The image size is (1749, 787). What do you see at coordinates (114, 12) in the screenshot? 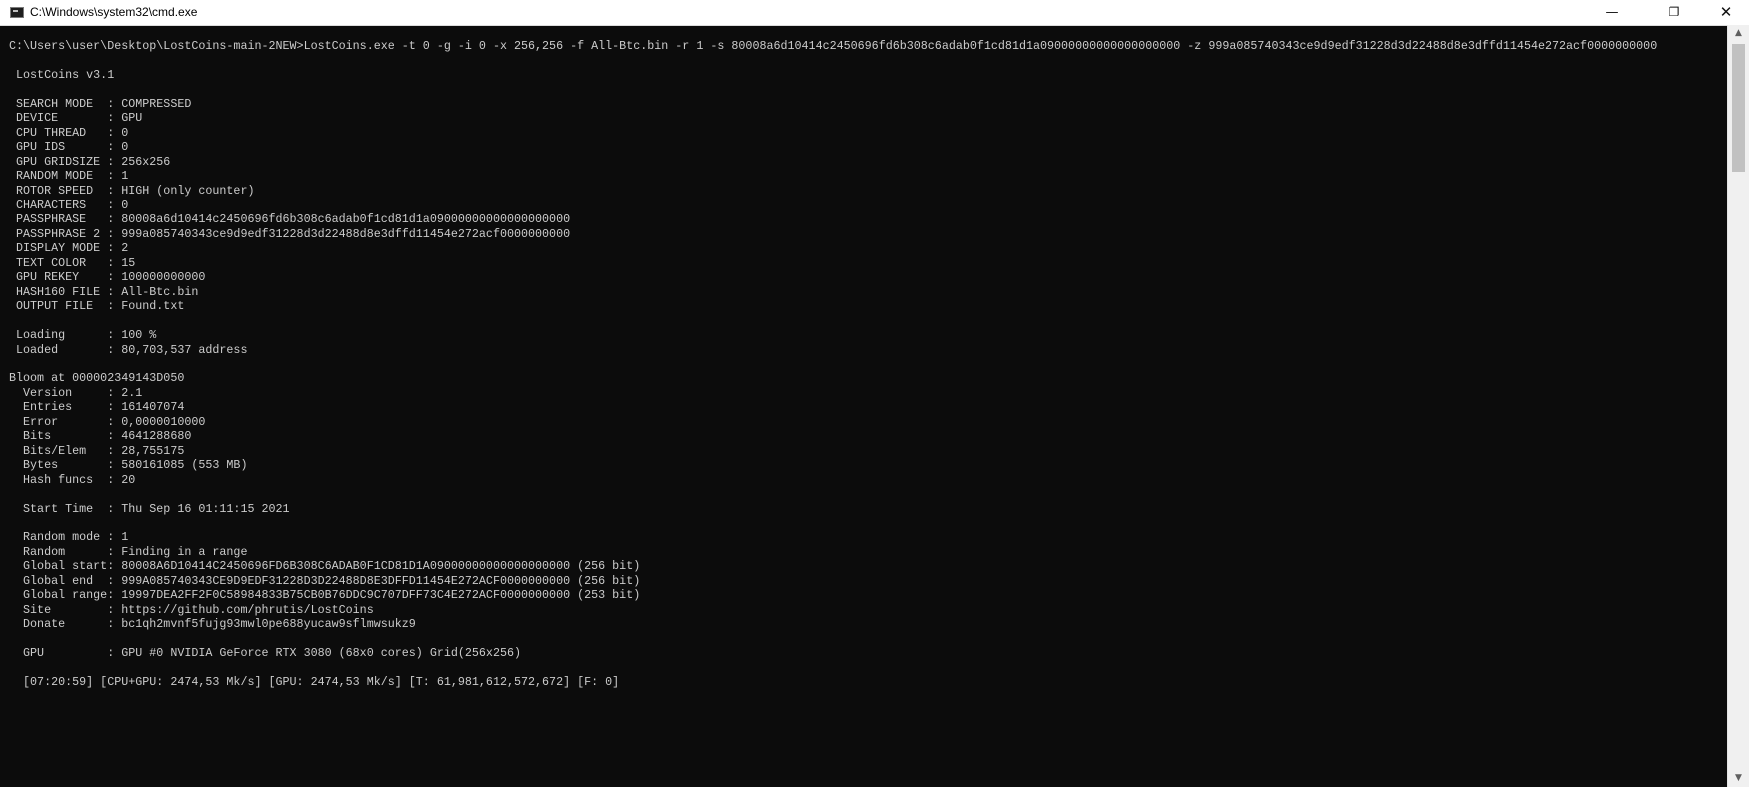
I see `window-title: C:\Windows\system32\cmd.exe` at bounding box center [114, 12].